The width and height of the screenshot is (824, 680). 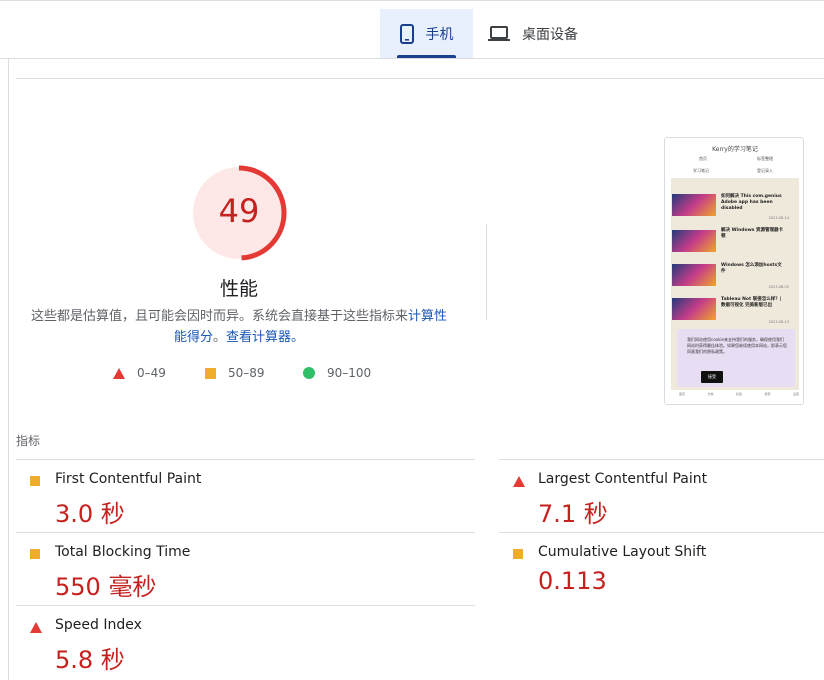 I want to click on metric-lcp: Largest Contentful Paint 7.1 秒, so click(x=661, y=495).